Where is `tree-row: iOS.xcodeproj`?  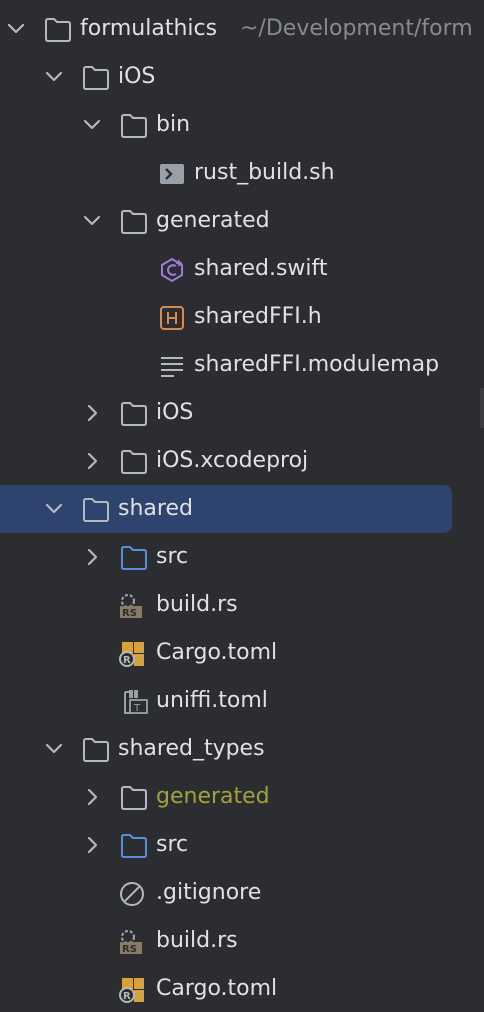 tree-row: iOS.xcodeproj is located at coordinates (242, 461).